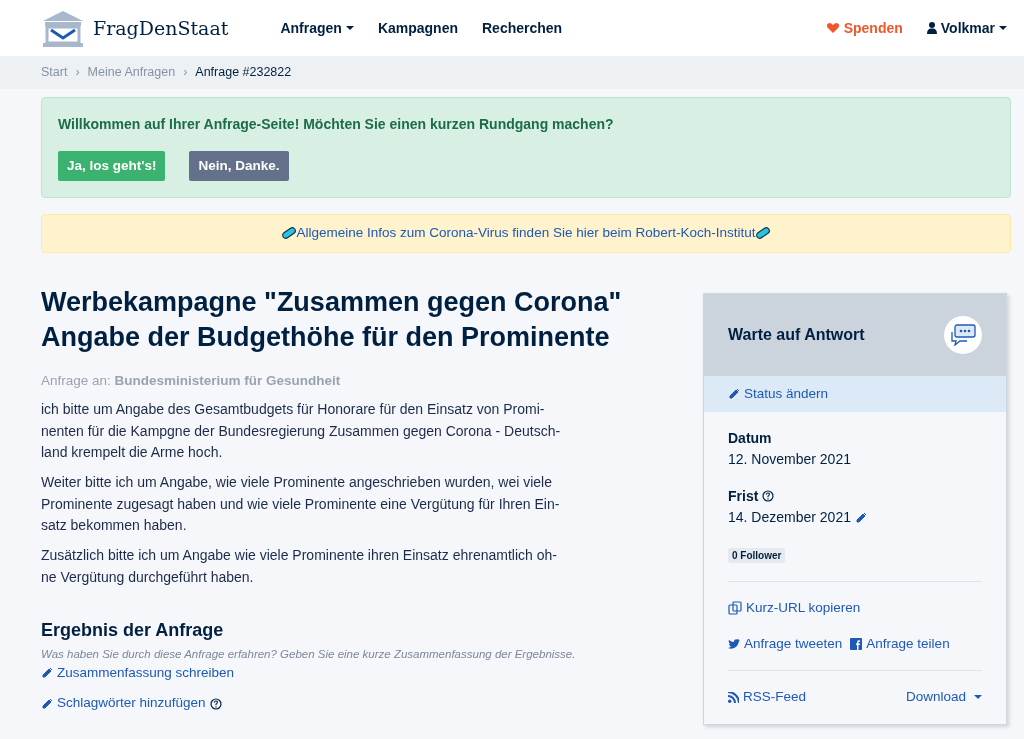 This screenshot has height=739, width=1024. Describe the element at coordinates (966, 28) in the screenshot. I see `user-menu: Volkmar` at that location.